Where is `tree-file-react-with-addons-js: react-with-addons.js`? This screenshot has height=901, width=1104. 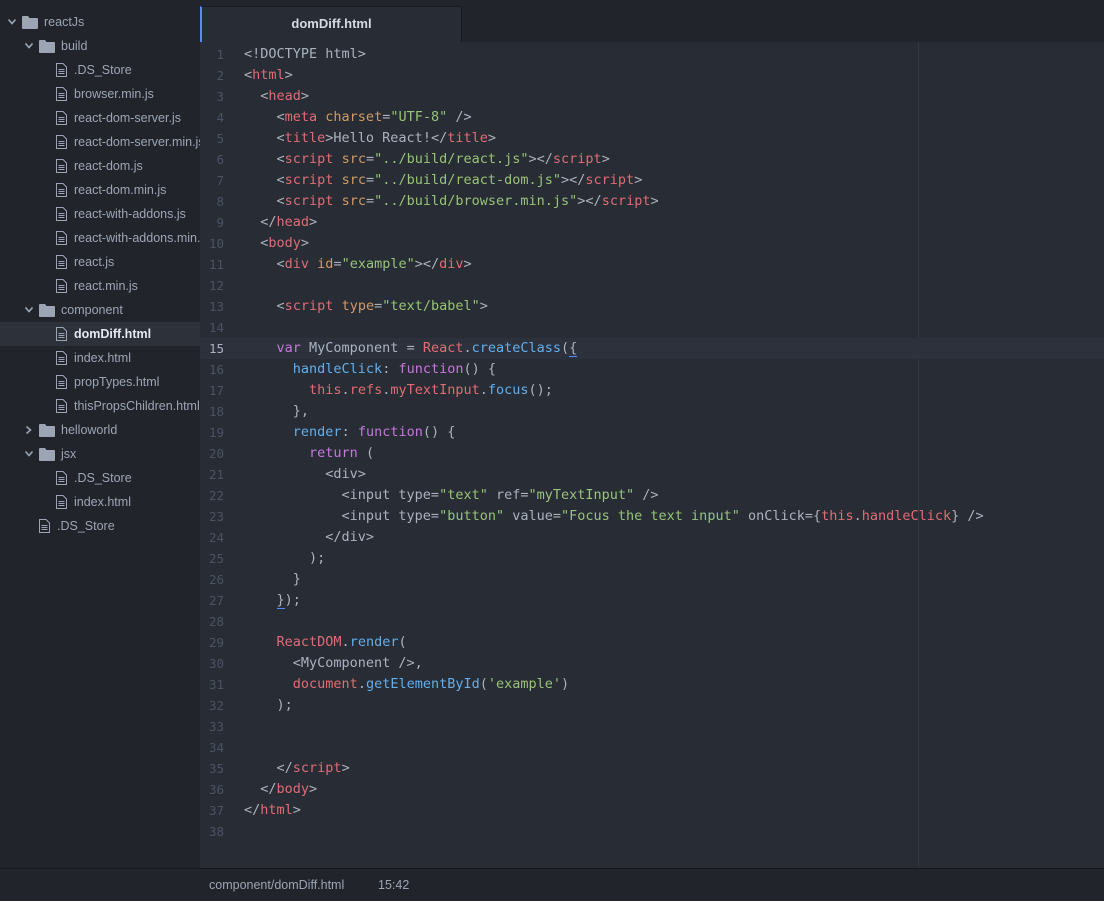 tree-file-react-with-addons-js: react-with-addons.js is located at coordinates (100, 214).